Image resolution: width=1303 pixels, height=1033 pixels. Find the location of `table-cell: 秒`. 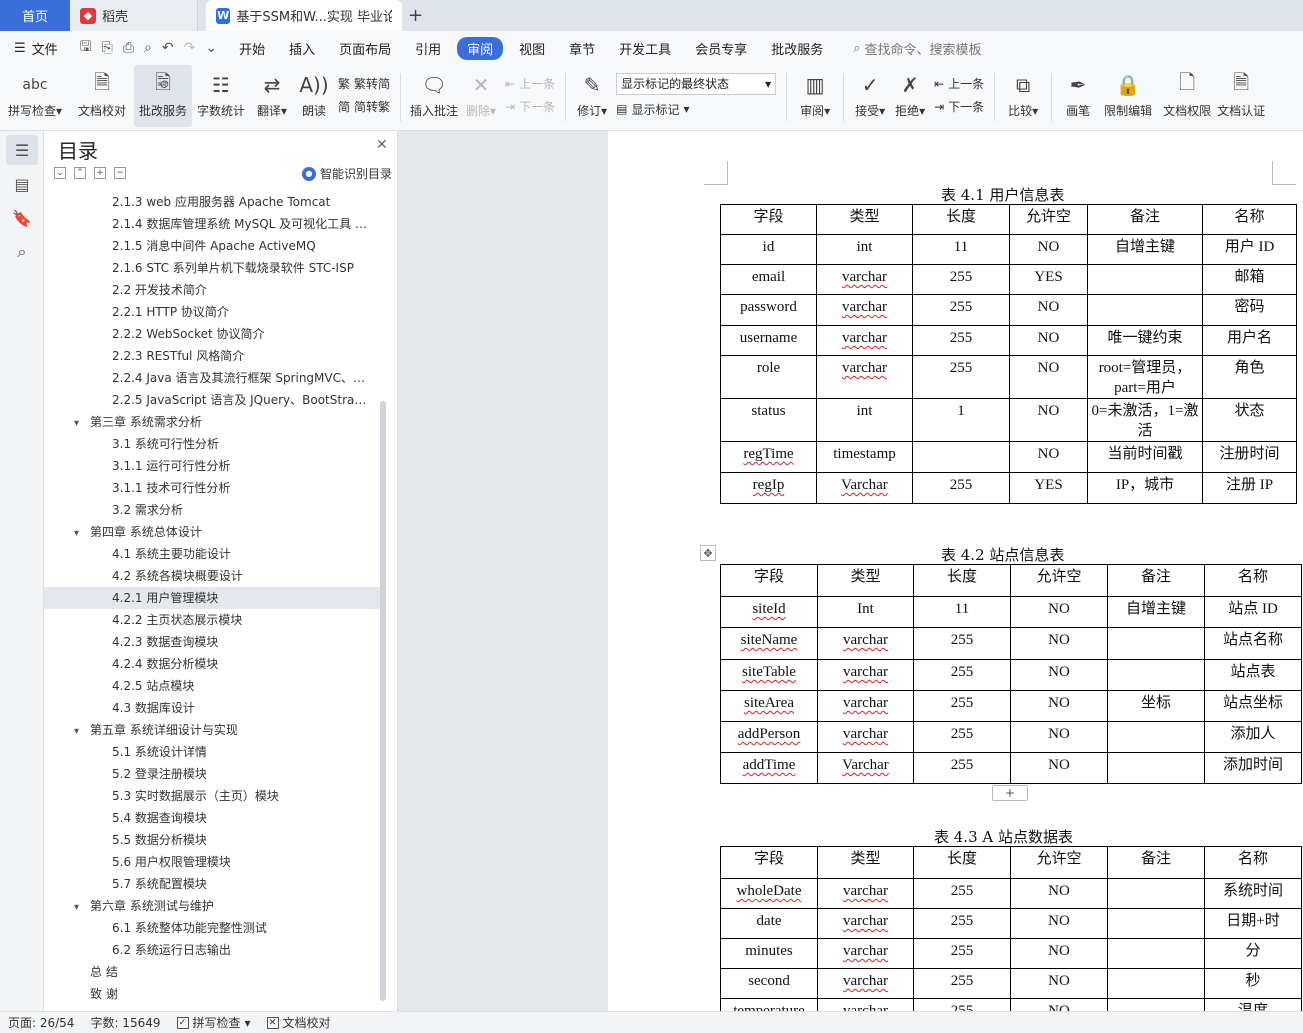

table-cell: 秒 is located at coordinates (1253, 983).